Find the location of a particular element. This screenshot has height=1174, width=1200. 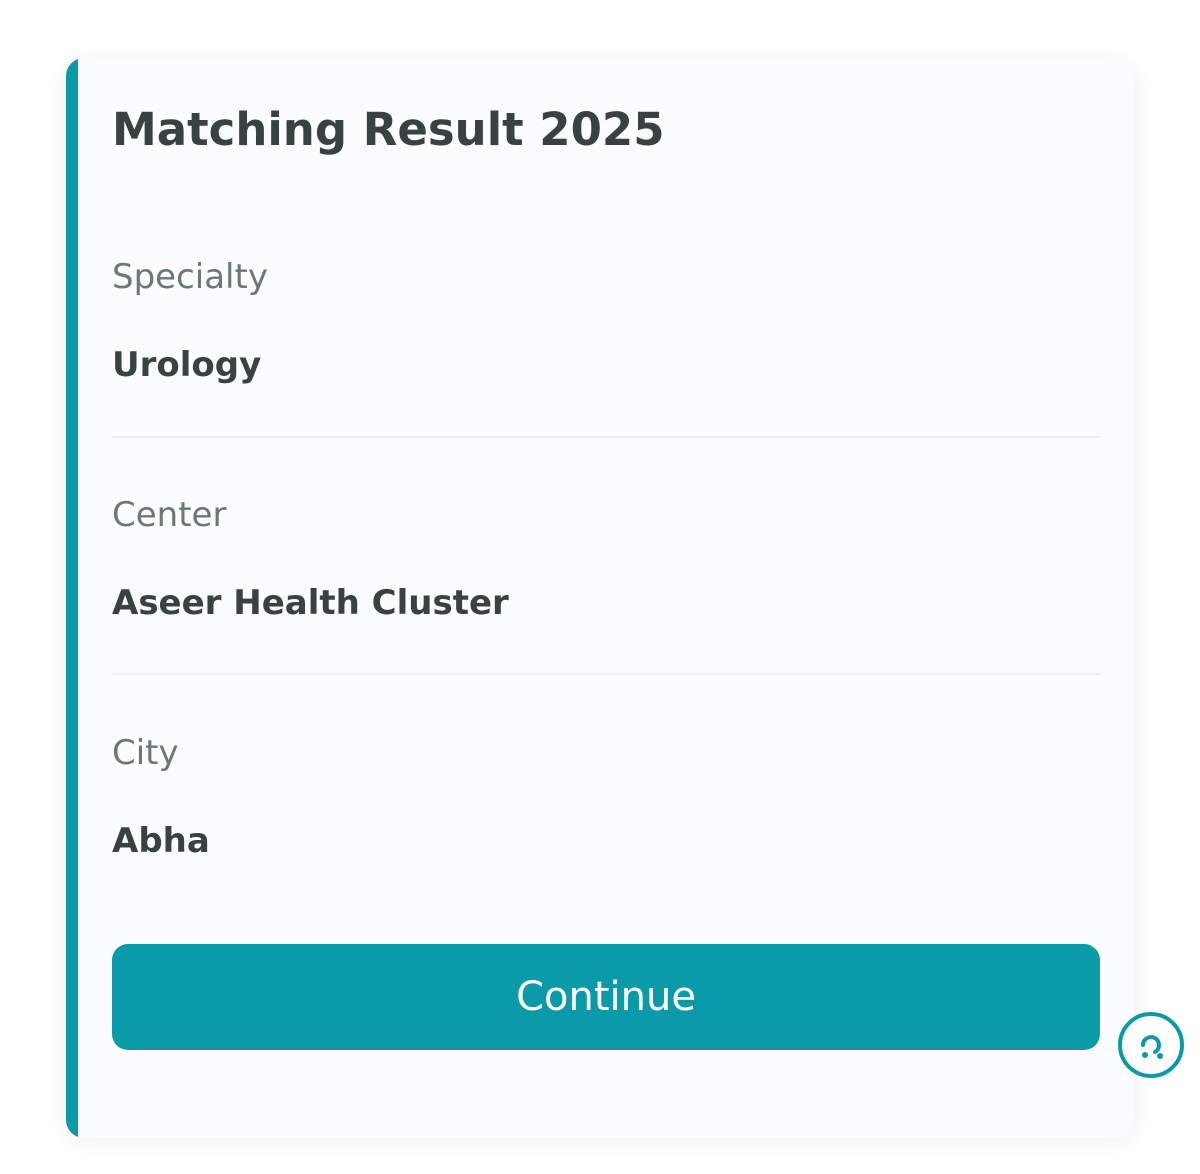

city-label: City is located at coordinates (145, 753).